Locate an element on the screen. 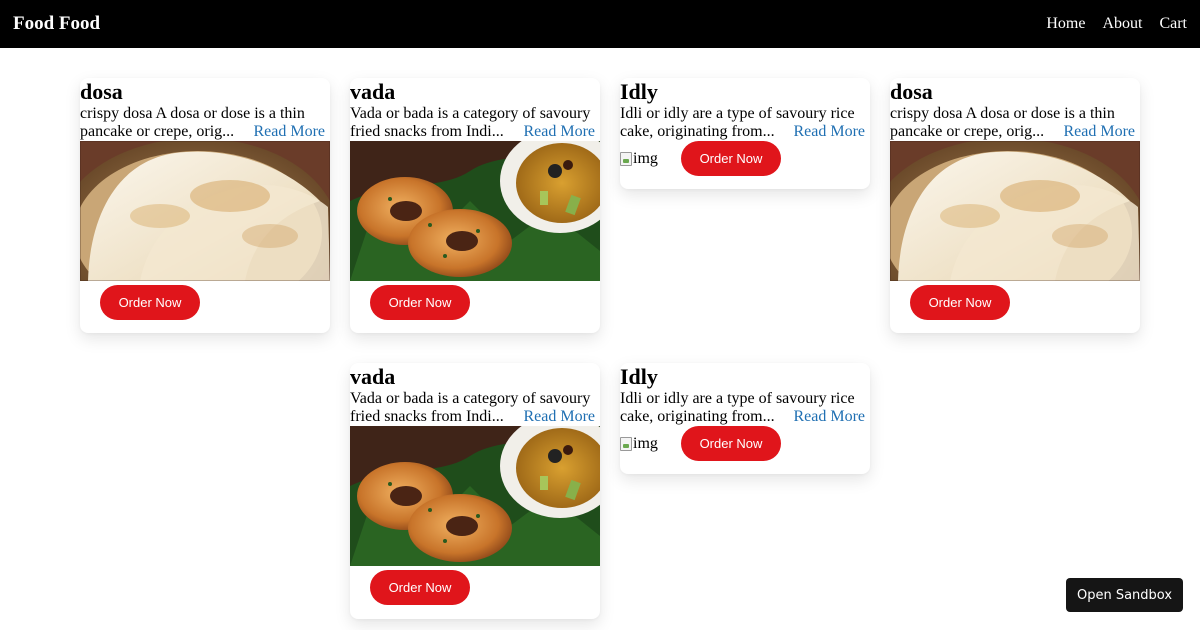 The image size is (1200, 630). nav-link-about: About is located at coordinates (1122, 24).